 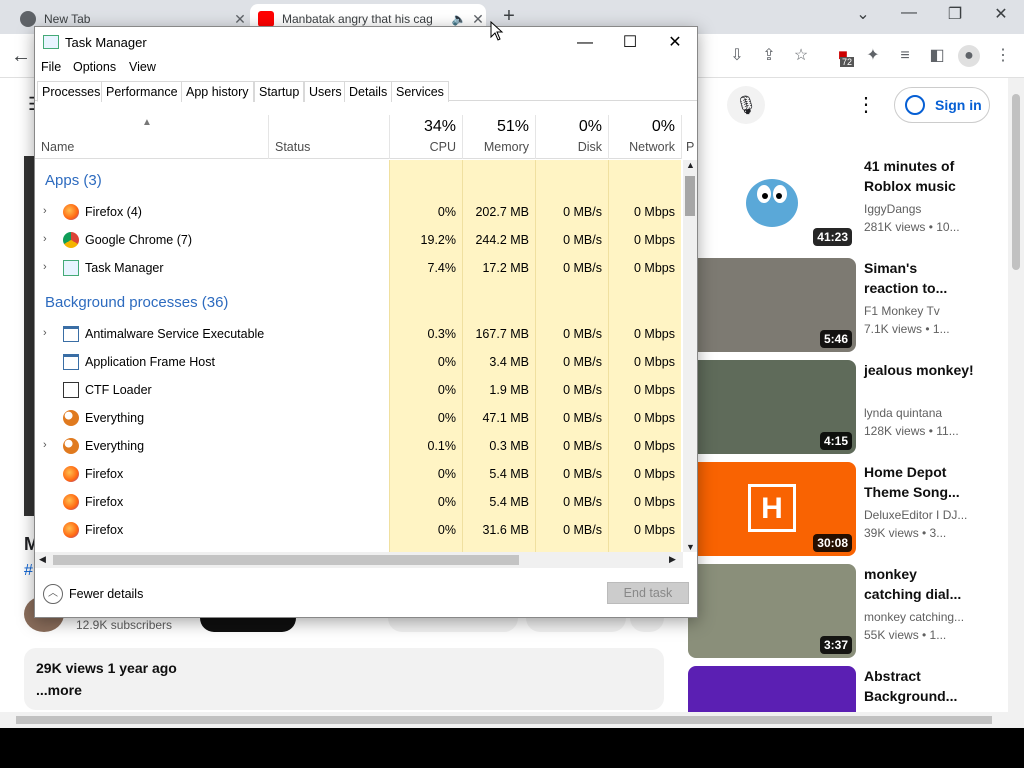 I want to click on tab-performance: Performance, so click(x=142, y=91).